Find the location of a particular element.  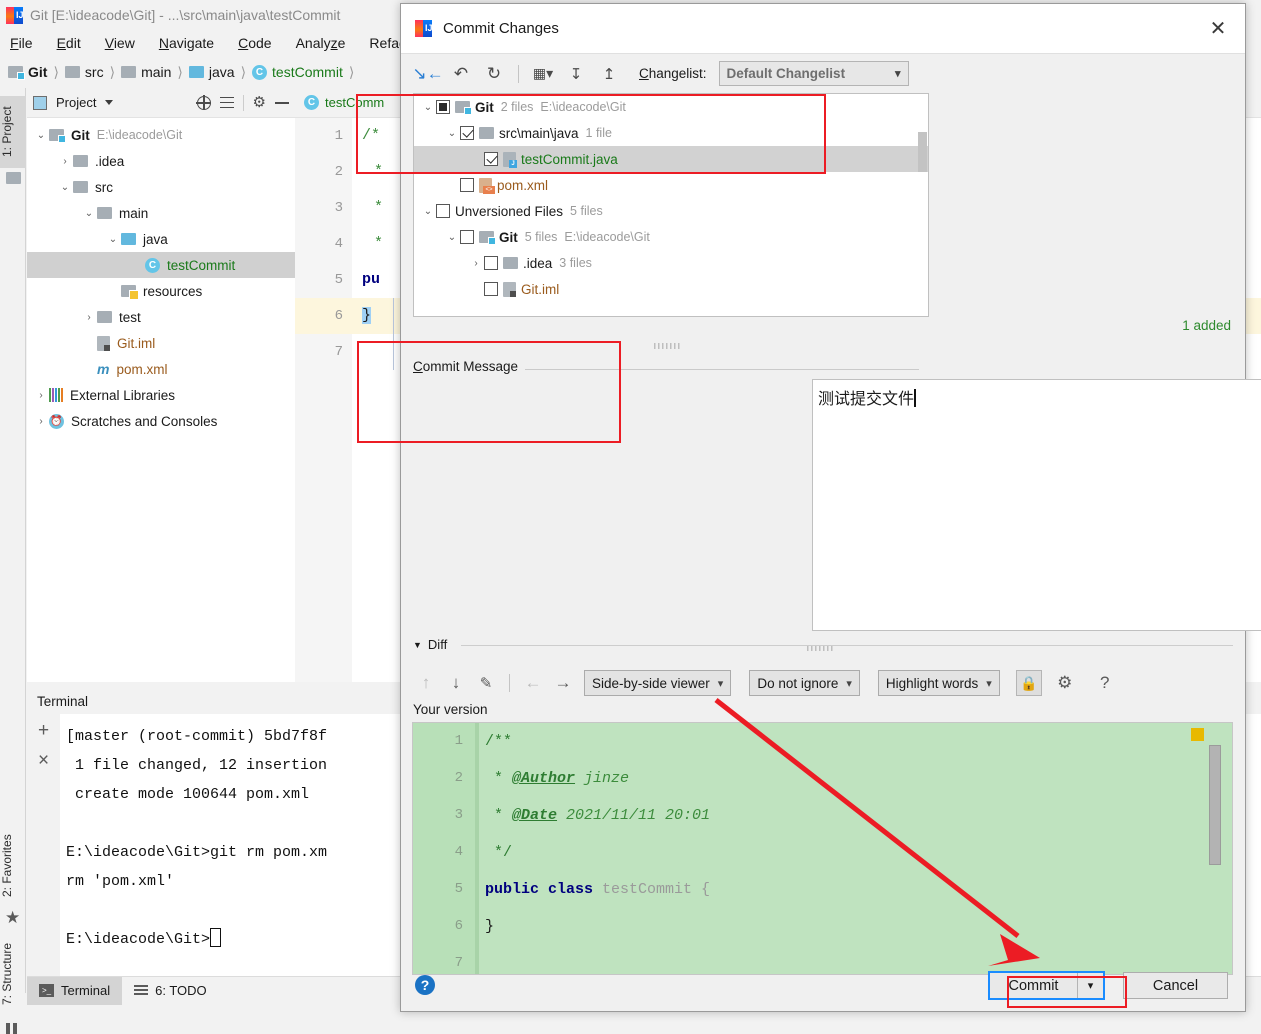

changed-file-row: ⌄ src\main\java 1 file is located at coordinates (671, 133).